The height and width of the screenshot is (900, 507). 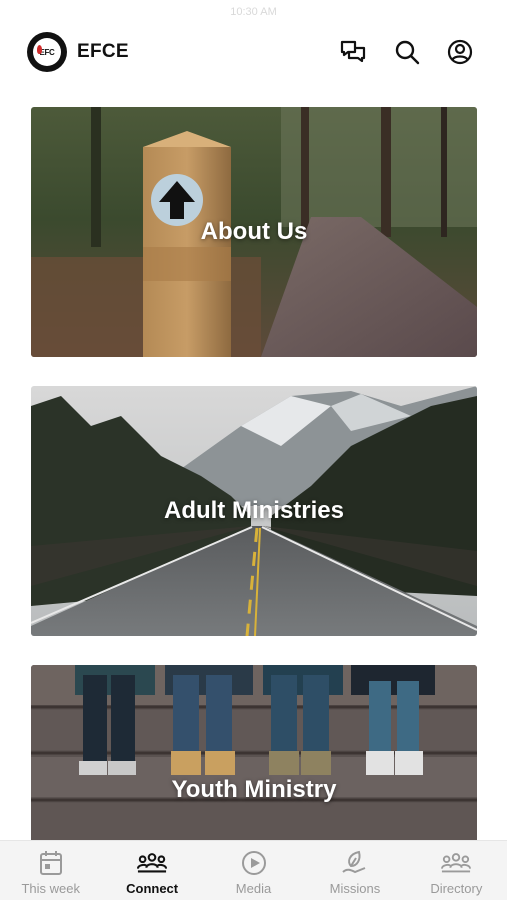 I want to click on app-logo: EFC, so click(x=47, y=52).